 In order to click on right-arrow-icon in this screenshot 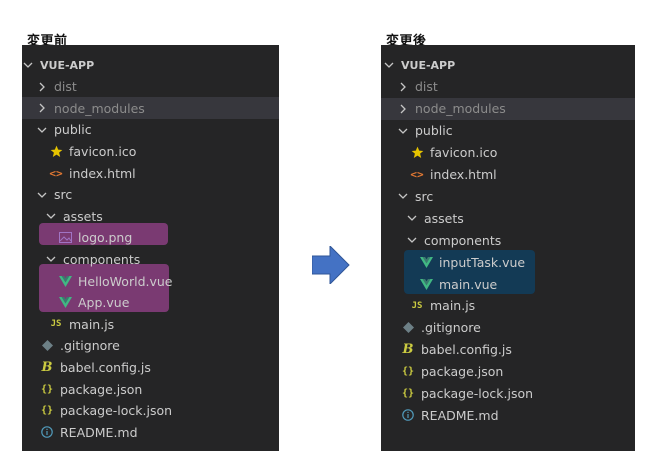, I will do `click(331, 265)`.